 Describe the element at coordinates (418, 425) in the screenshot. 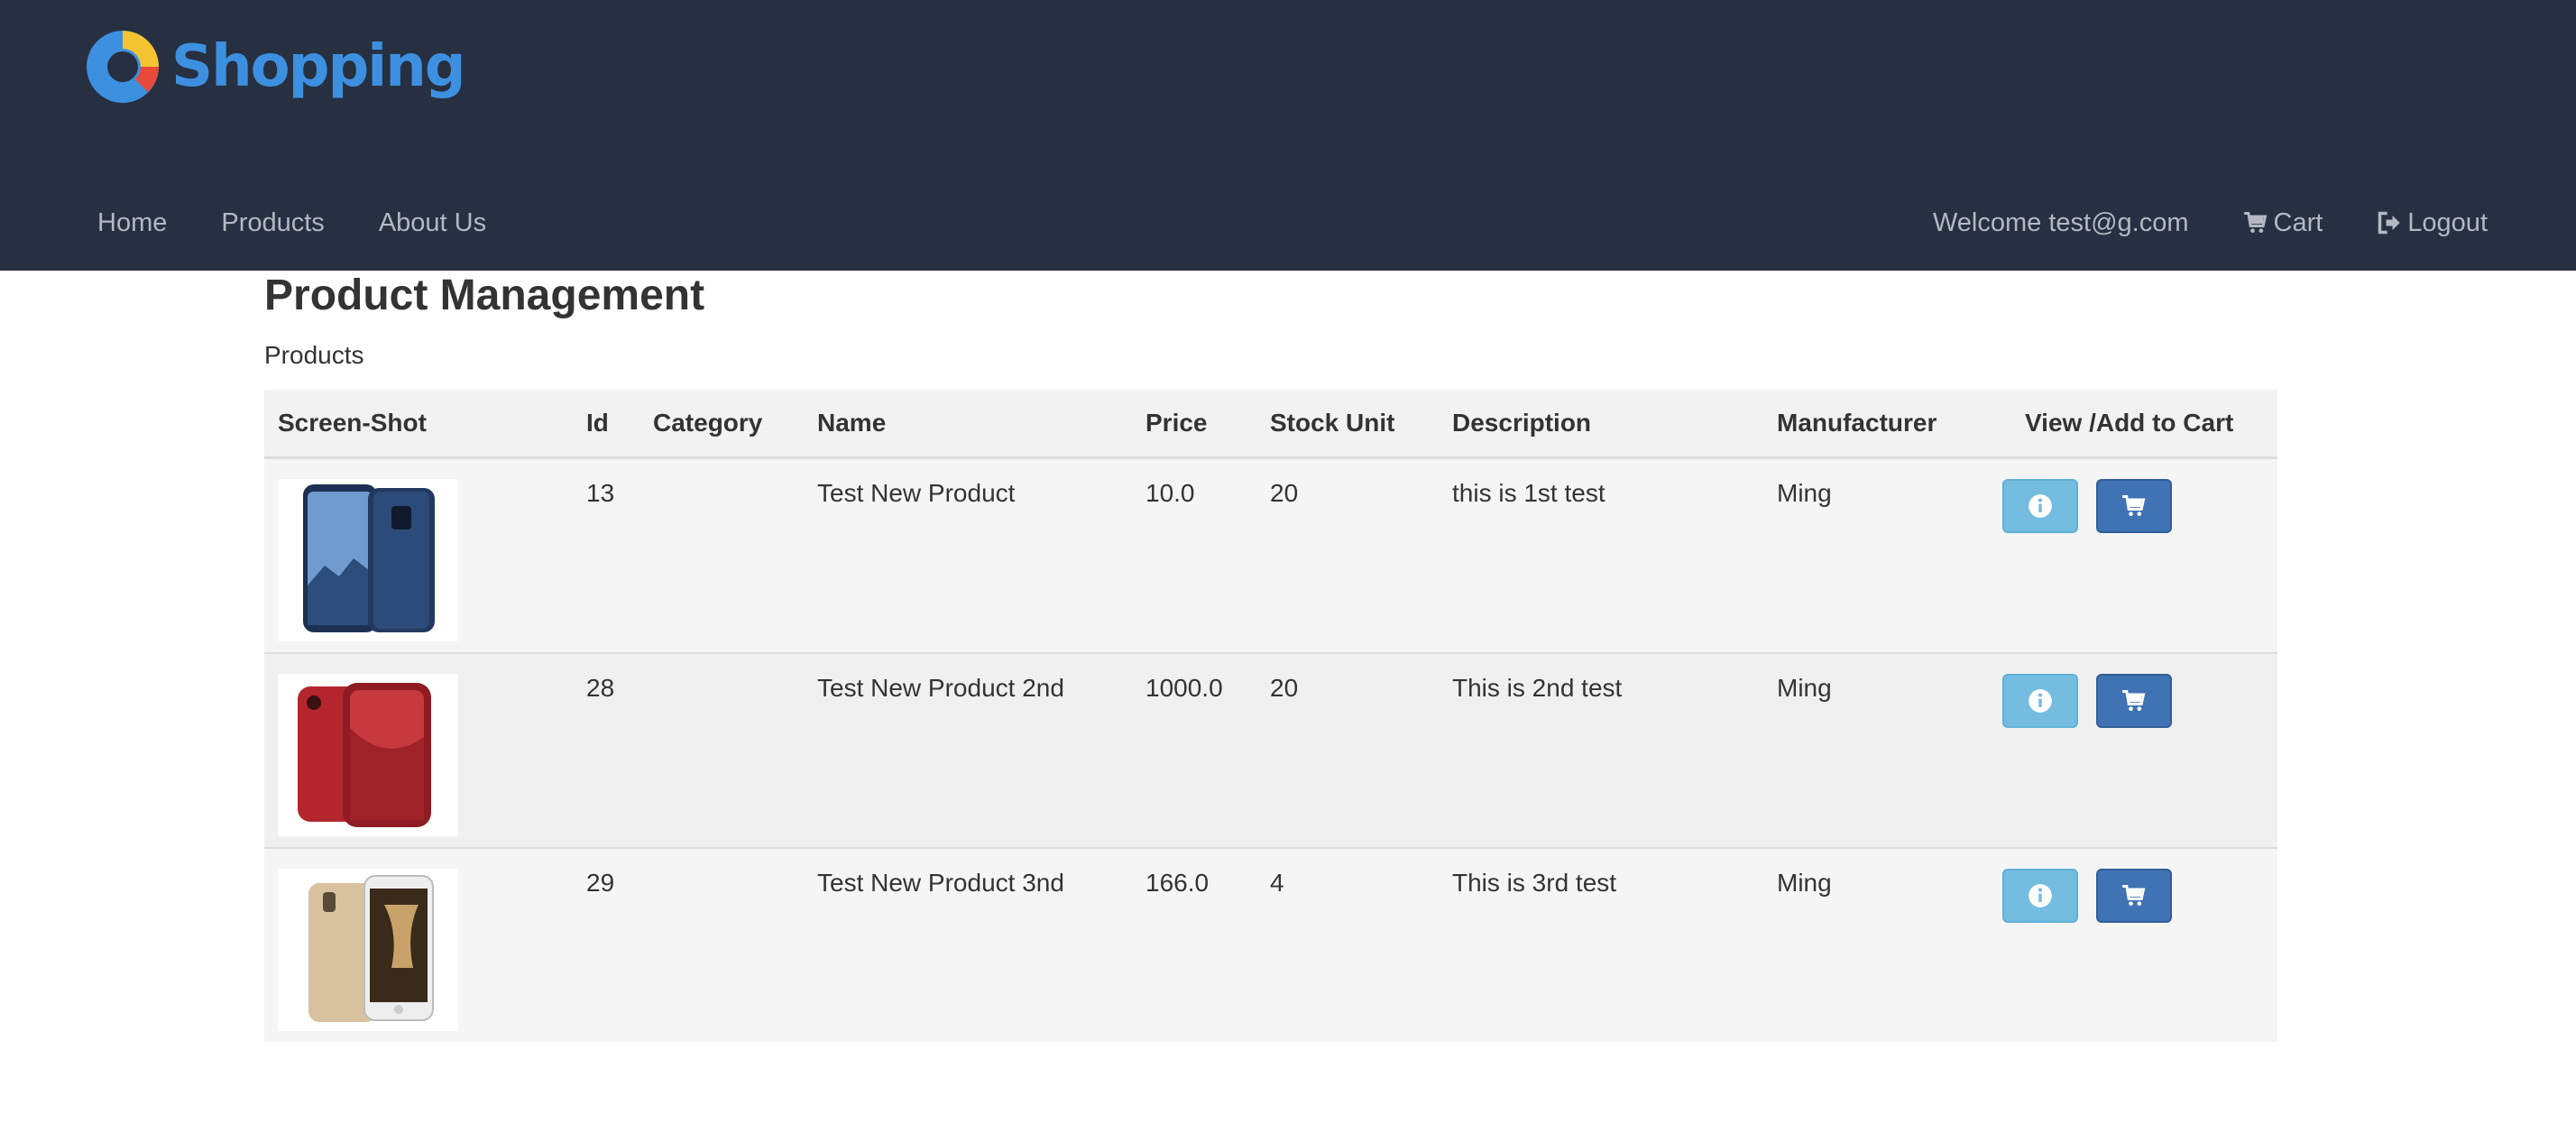

I see `column-header: Screen-Shot` at that location.